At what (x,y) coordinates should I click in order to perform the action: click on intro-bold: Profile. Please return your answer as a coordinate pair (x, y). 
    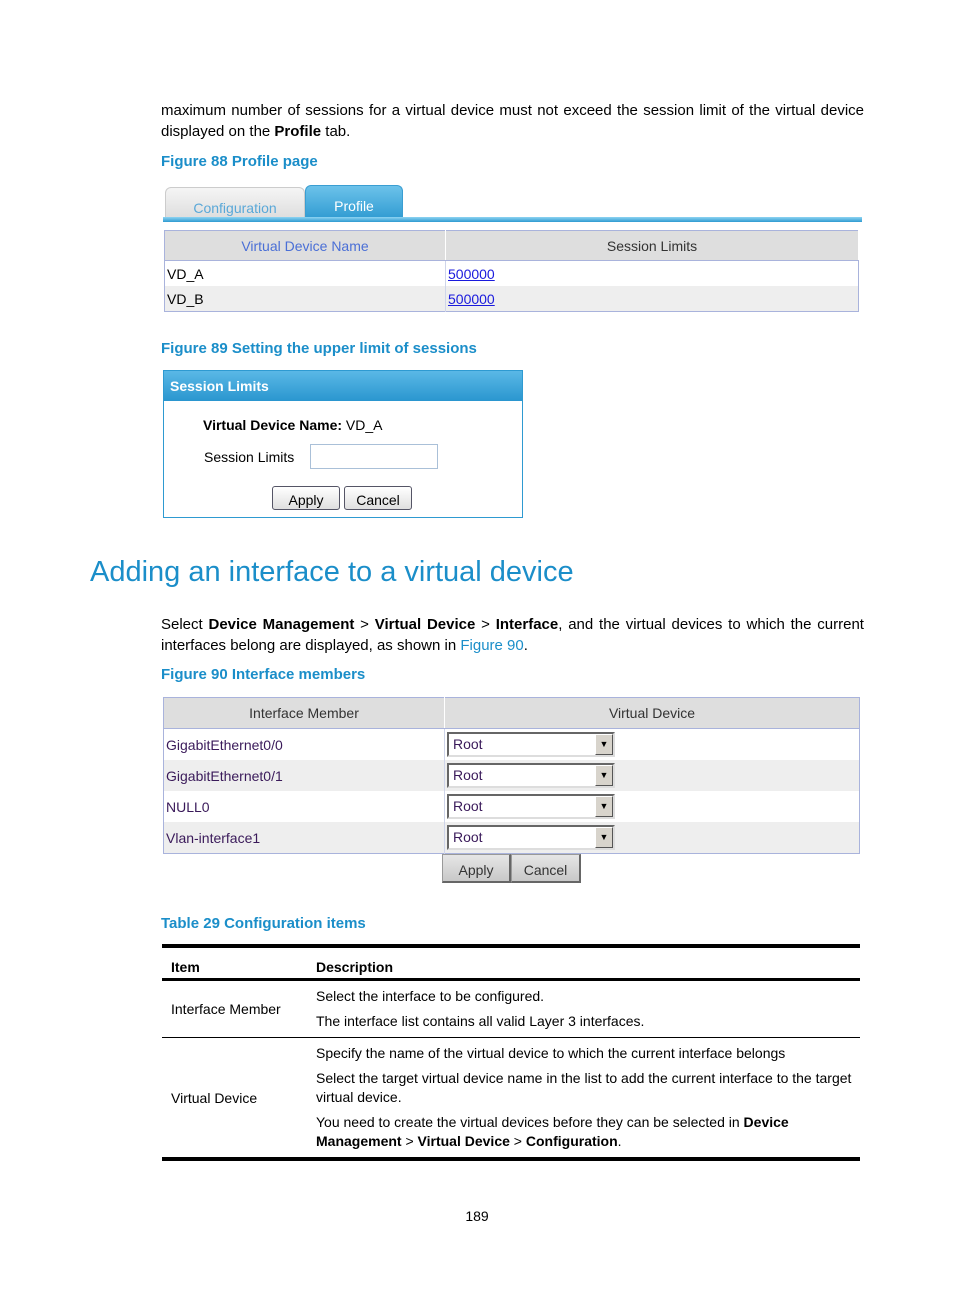
    Looking at the image, I should click on (298, 131).